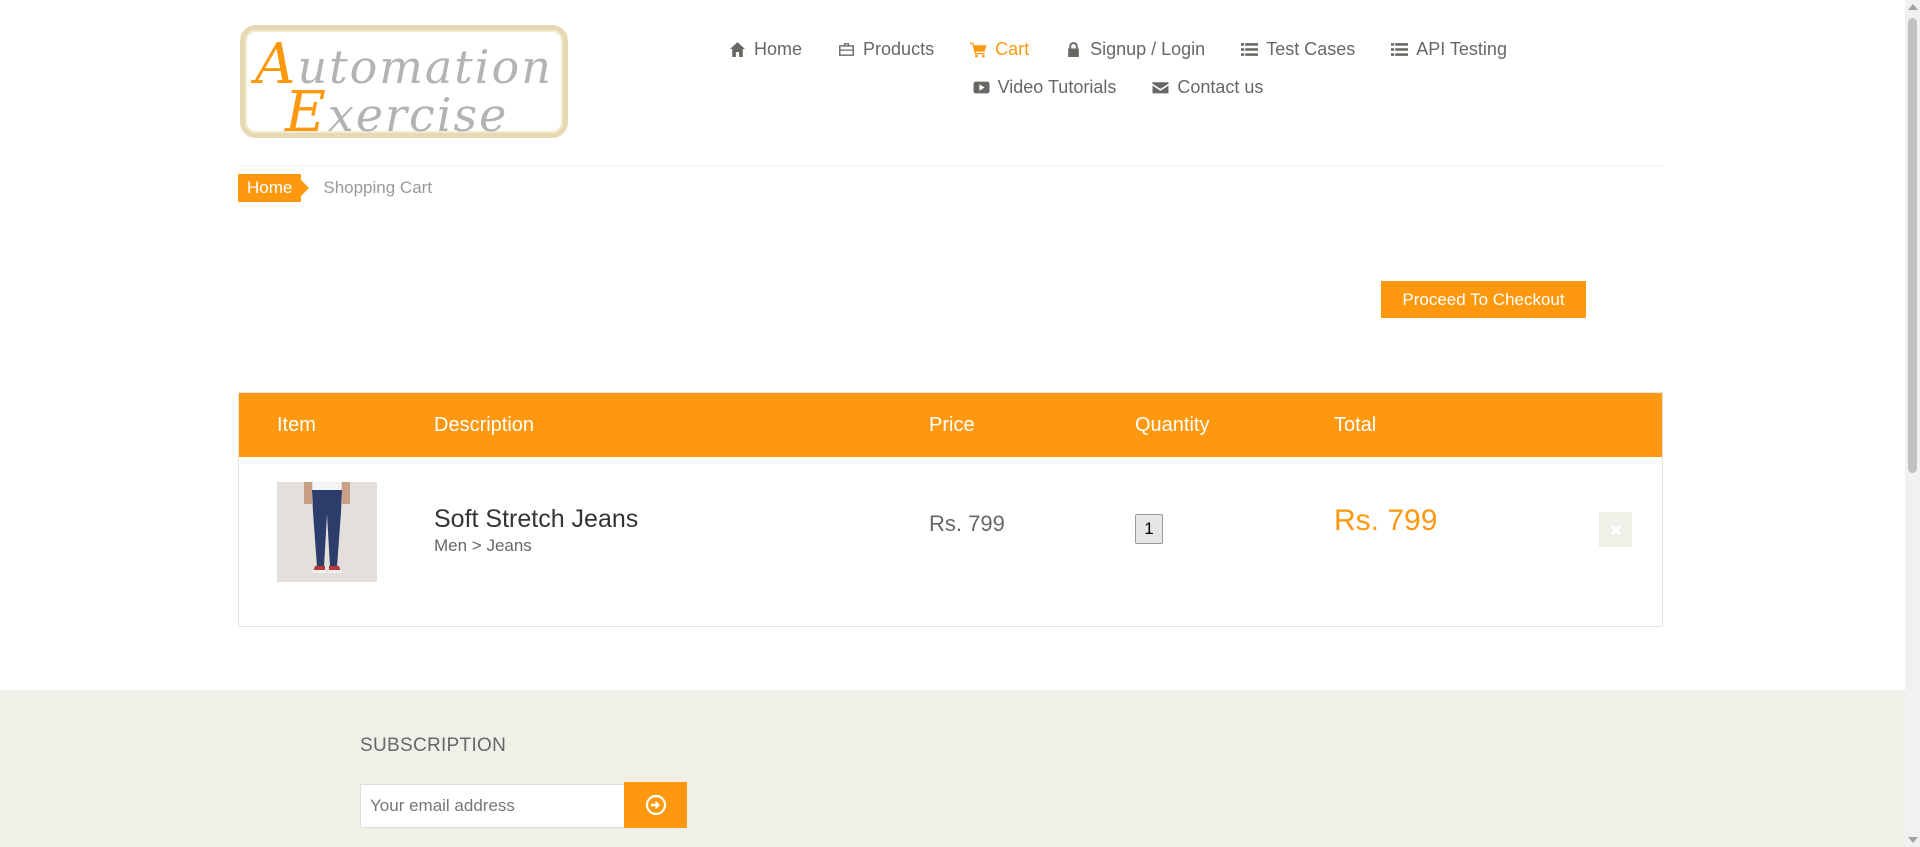 The height and width of the screenshot is (847, 1920). Describe the element at coordinates (1913, 7) in the screenshot. I see `scroll-up-icon` at that location.